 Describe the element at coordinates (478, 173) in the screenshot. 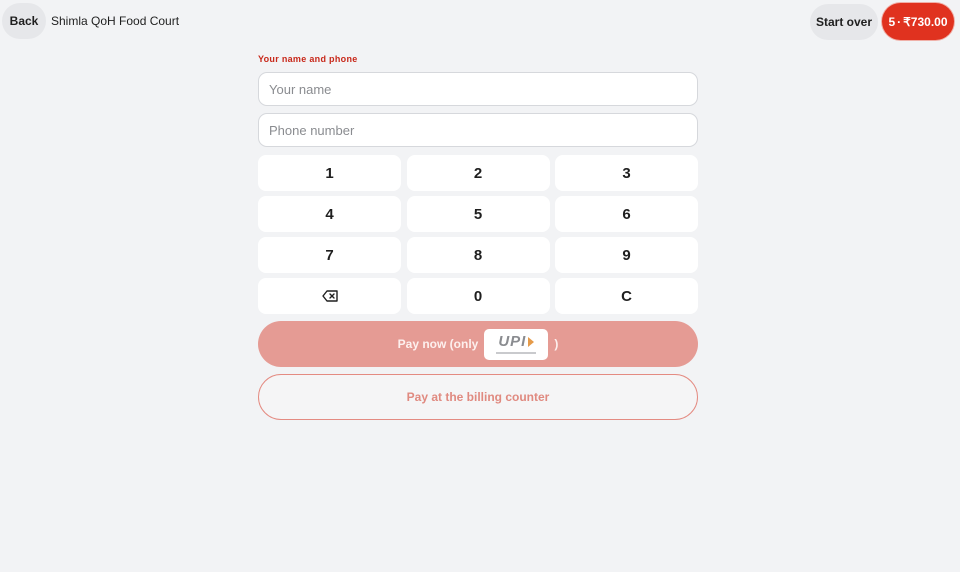

I see `key-2: 2` at that location.